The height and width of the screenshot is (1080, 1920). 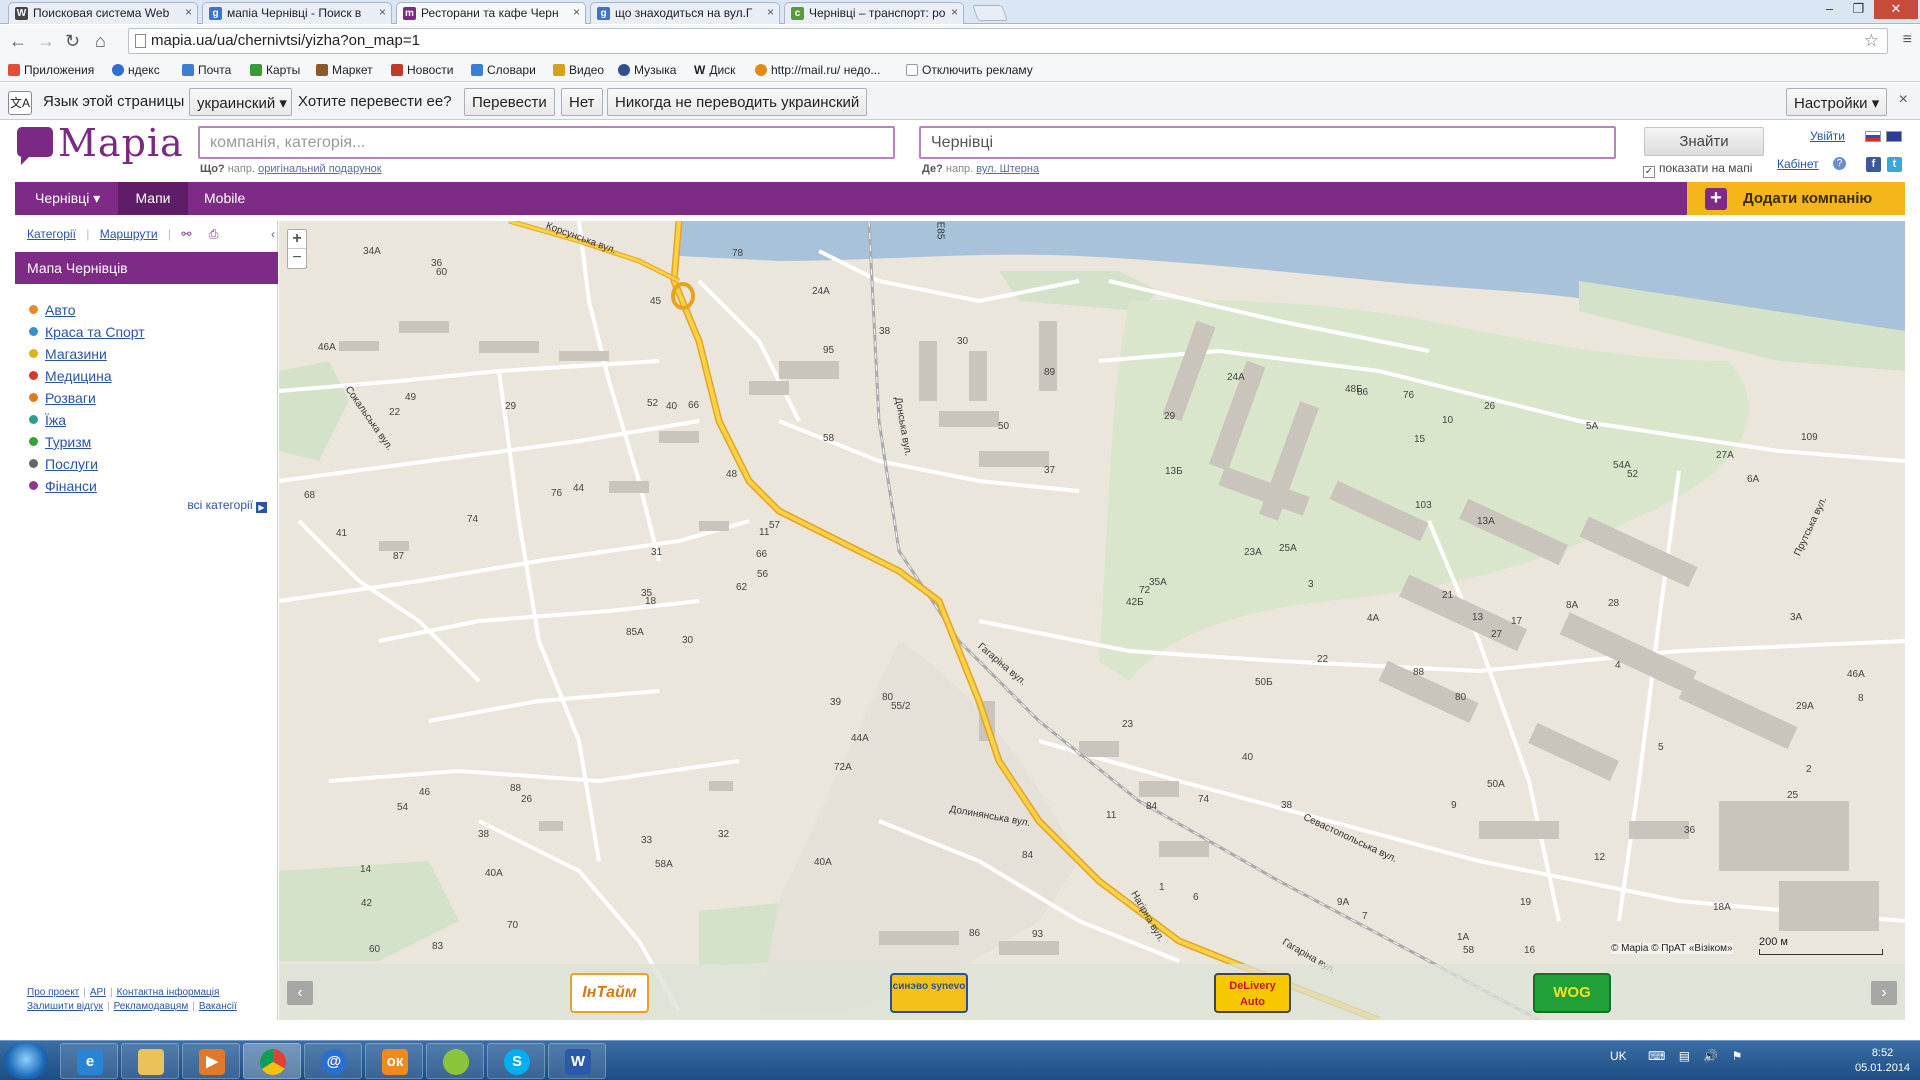 What do you see at coordinates (1873, 164) in the screenshot?
I see `facebook-icon: f` at bounding box center [1873, 164].